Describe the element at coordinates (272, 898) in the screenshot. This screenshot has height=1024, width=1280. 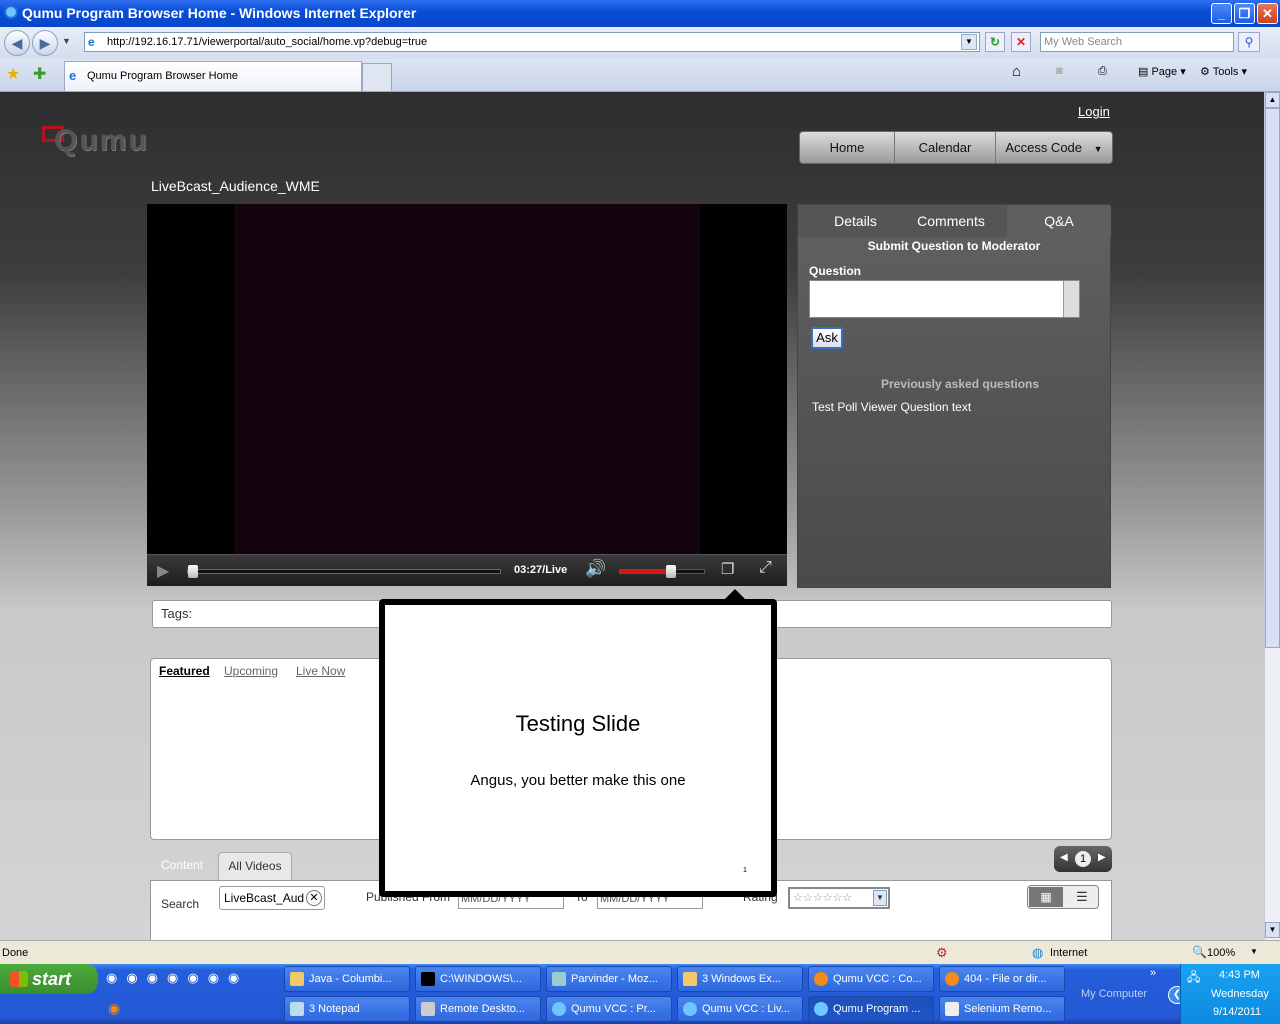
I see `content-search-input: LiveBcast_Aud ✕` at that location.